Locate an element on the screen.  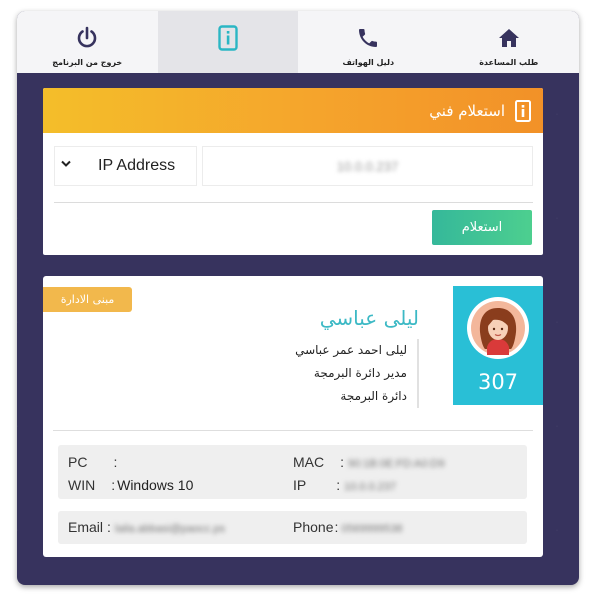
win-value: Windows 10 is located at coordinates (155, 485).